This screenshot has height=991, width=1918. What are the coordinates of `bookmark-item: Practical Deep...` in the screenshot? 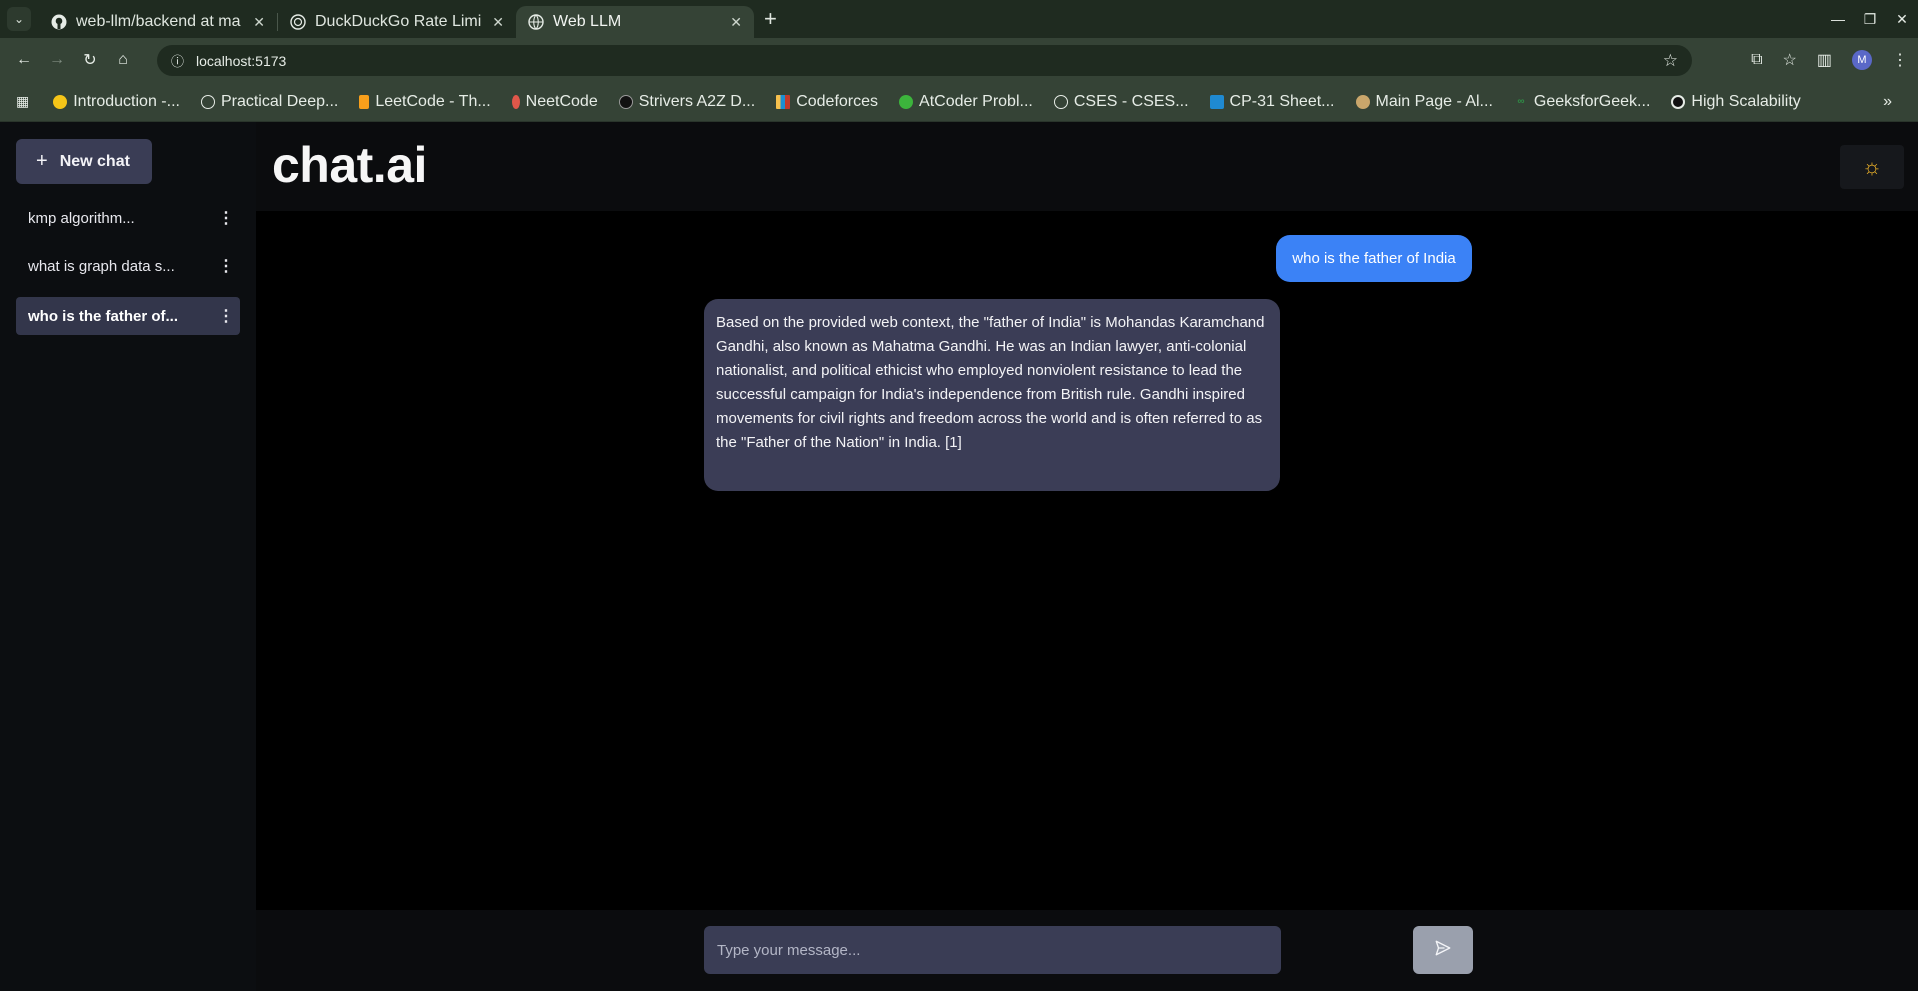 It's located at (269, 101).